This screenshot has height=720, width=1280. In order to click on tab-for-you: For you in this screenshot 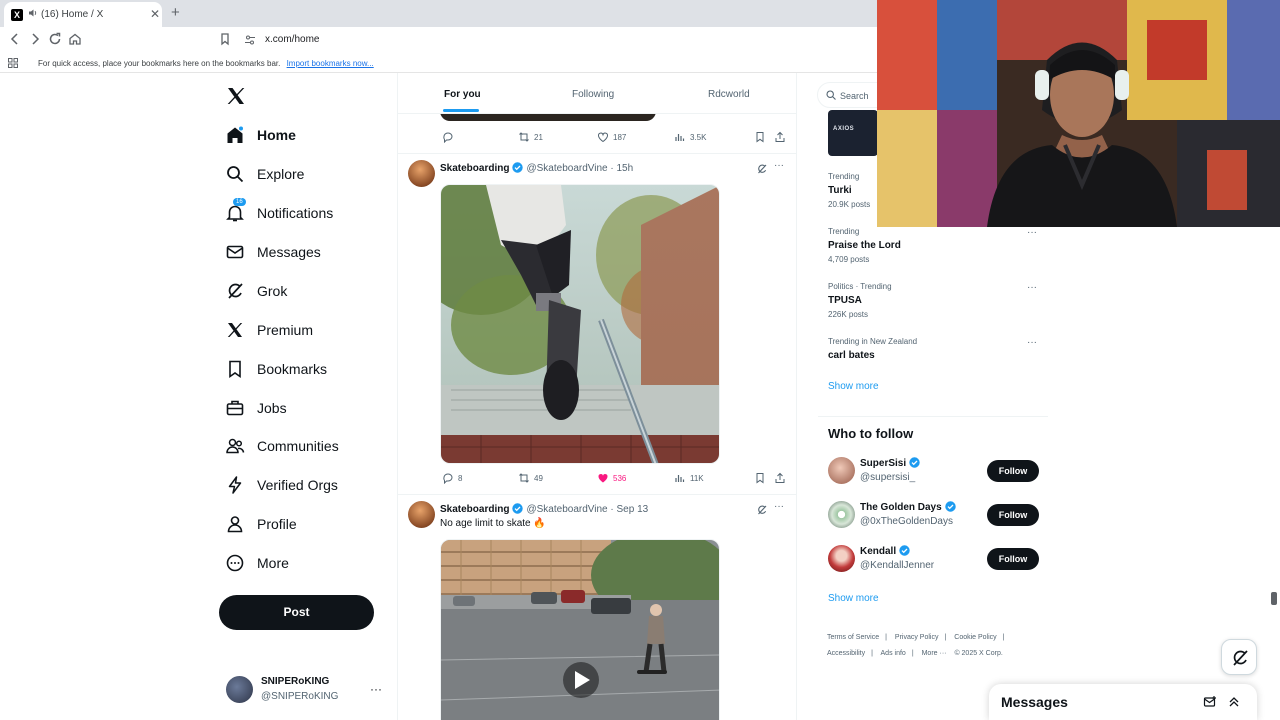, I will do `click(462, 94)`.